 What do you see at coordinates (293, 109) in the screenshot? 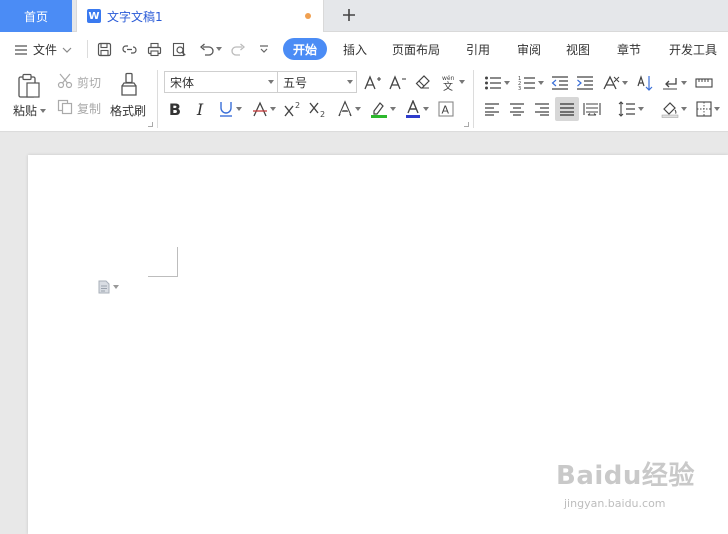
I see `superscript-button: 2` at bounding box center [293, 109].